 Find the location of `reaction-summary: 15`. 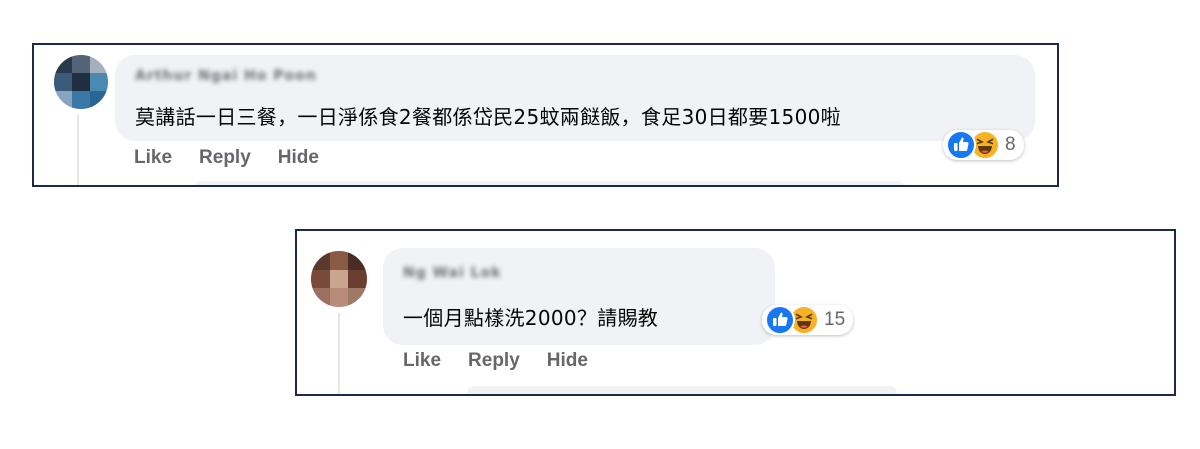

reaction-summary: 15 is located at coordinates (808, 320).